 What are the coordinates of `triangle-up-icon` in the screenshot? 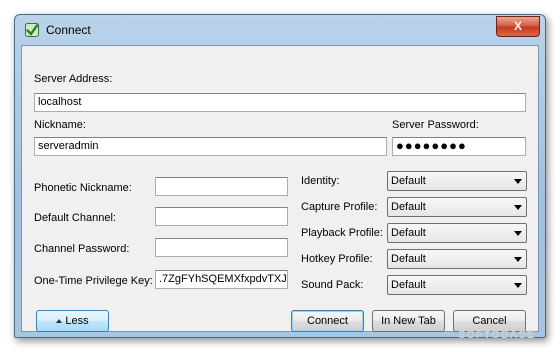 It's located at (59, 321).